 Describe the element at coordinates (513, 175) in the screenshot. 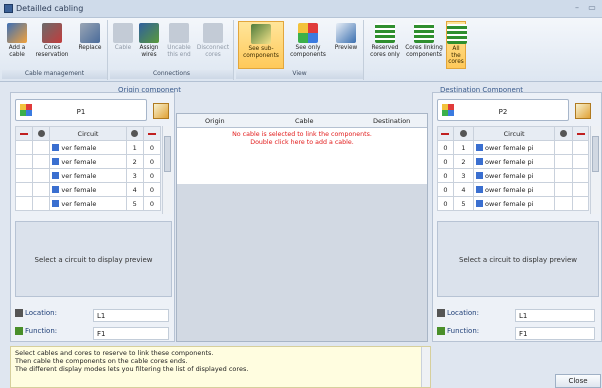

I see `table-row: 0 3 ower female pi` at that location.